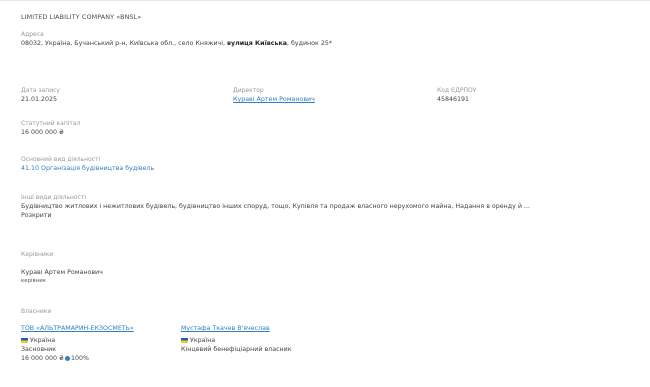  What do you see at coordinates (248, 90) in the screenshot?
I see `director-label: Директор` at bounding box center [248, 90].